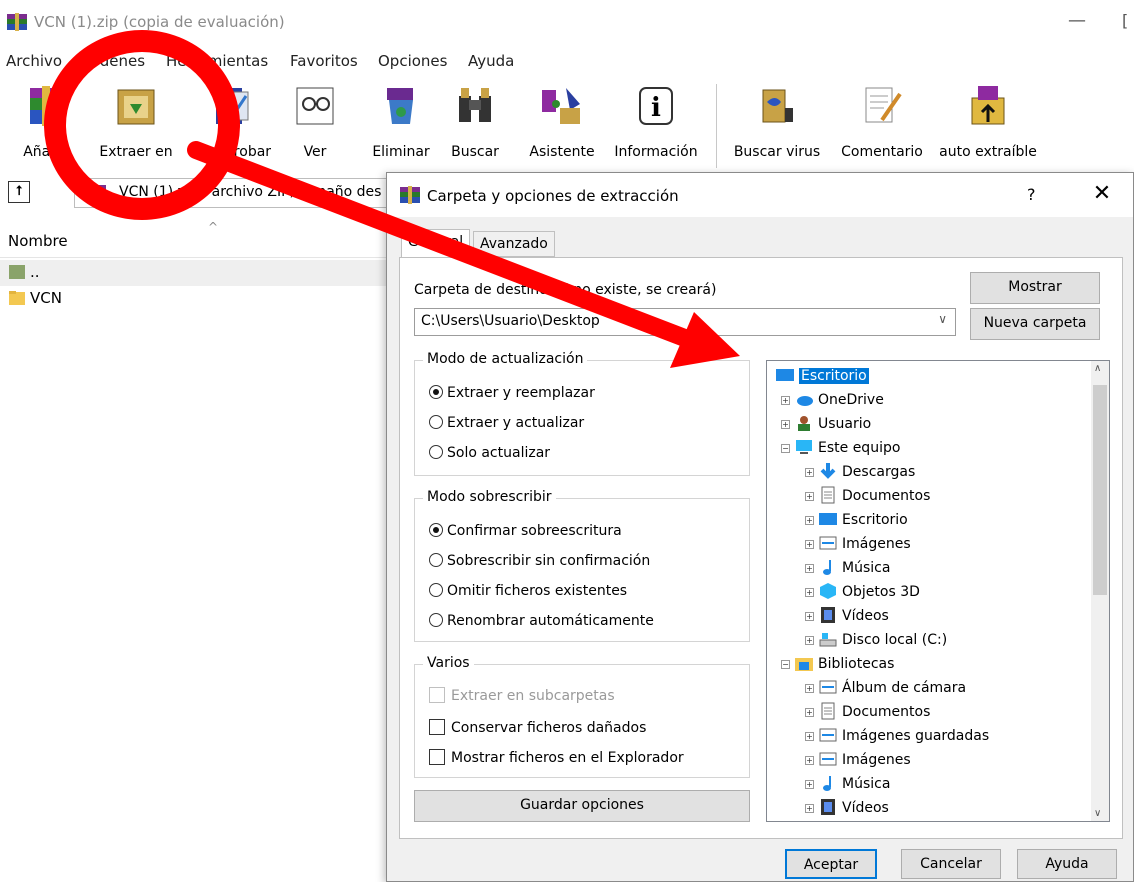 The image size is (1134, 882). What do you see at coordinates (988, 123) in the screenshot?
I see `self-extracting-button: auto extraíble` at bounding box center [988, 123].